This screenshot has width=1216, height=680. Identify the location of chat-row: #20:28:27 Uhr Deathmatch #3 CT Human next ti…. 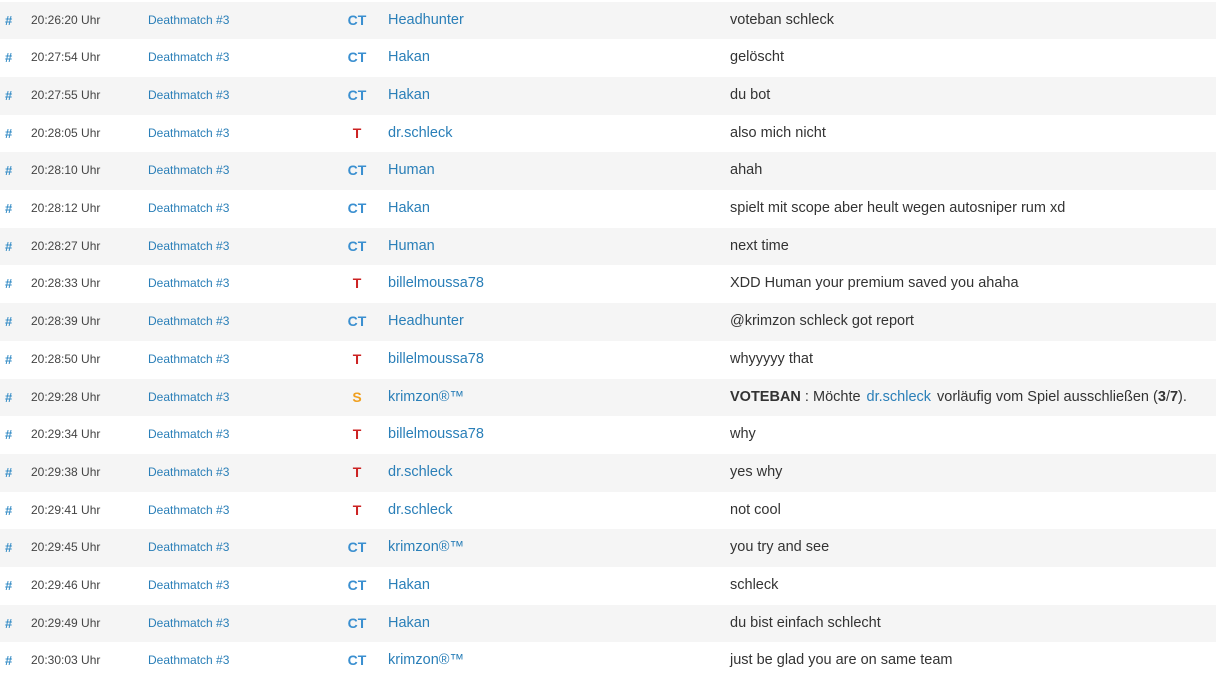
(608, 246).